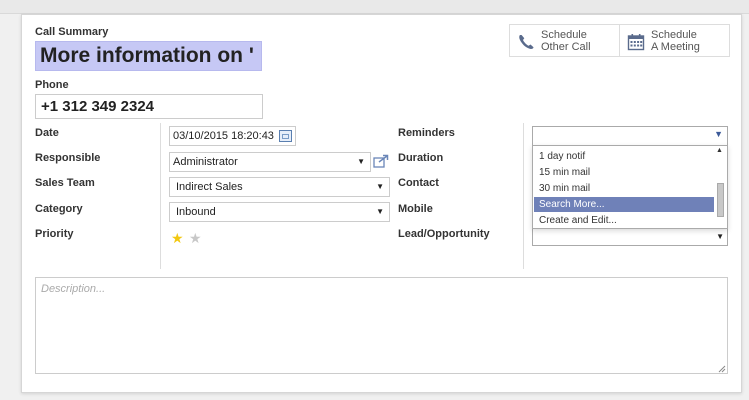  I want to click on schedule-meeting-text: Schedule A Meeting, so click(675, 41).